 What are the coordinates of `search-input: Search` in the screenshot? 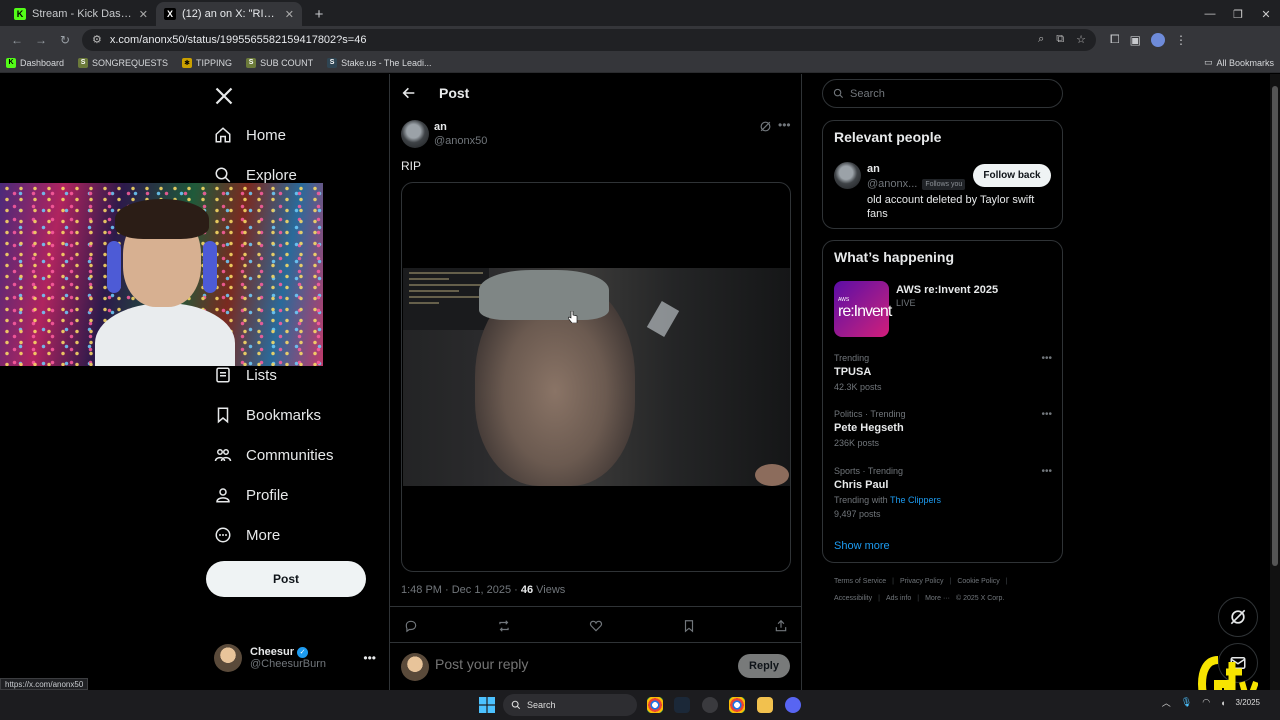 It's located at (942, 93).